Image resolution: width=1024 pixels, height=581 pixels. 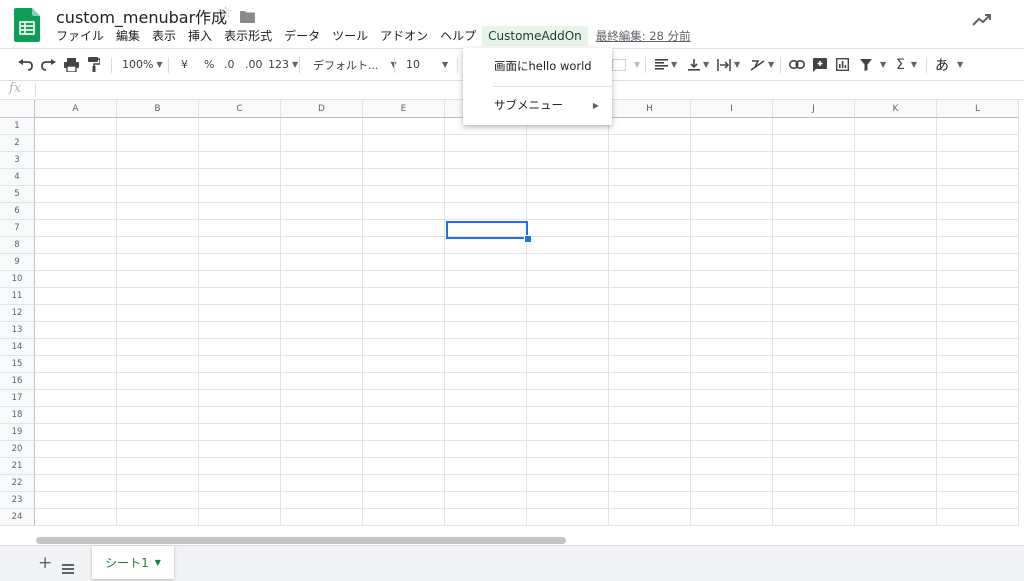 What do you see at coordinates (302, 36) in the screenshot?
I see `menu-data: データ` at bounding box center [302, 36].